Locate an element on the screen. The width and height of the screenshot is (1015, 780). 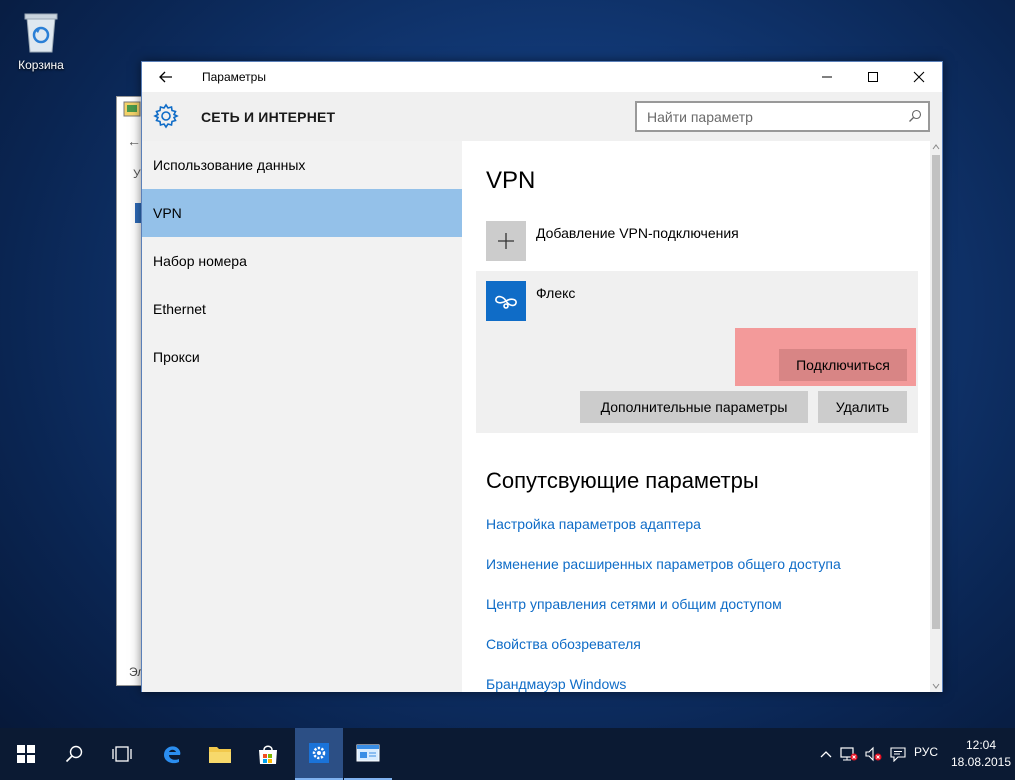
vpn-connection-name: Флекс is located at coordinates (556, 293).